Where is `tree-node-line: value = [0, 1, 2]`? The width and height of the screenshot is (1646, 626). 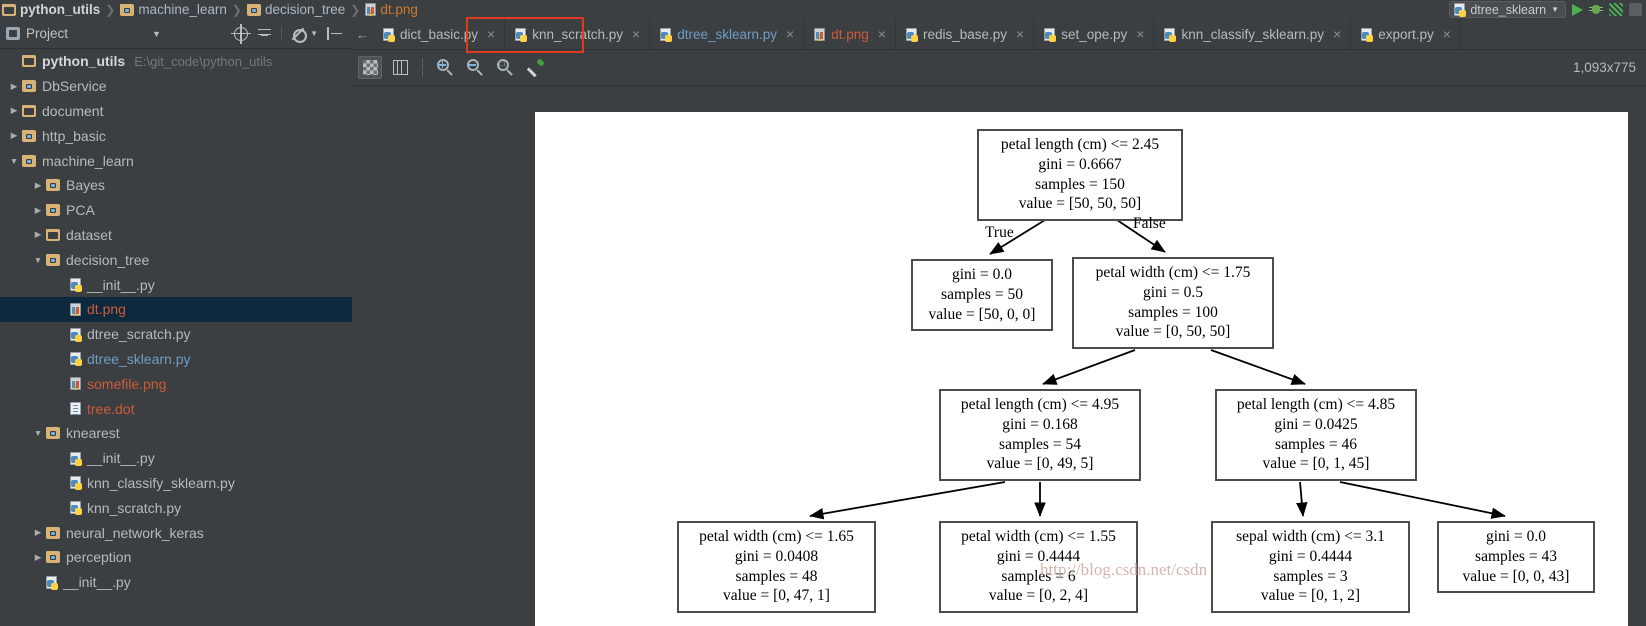 tree-node-line: value = [0, 1, 2] is located at coordinates (1310, 596).